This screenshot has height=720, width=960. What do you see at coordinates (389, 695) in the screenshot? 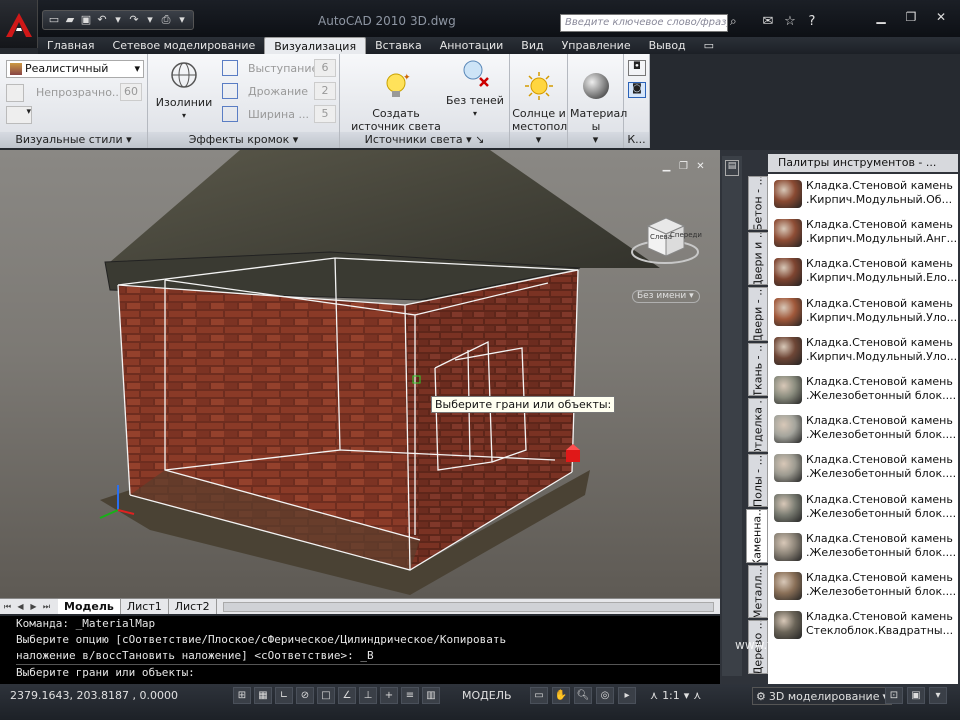
I see `dyn-icon: +` at bounding box center [389, 695].